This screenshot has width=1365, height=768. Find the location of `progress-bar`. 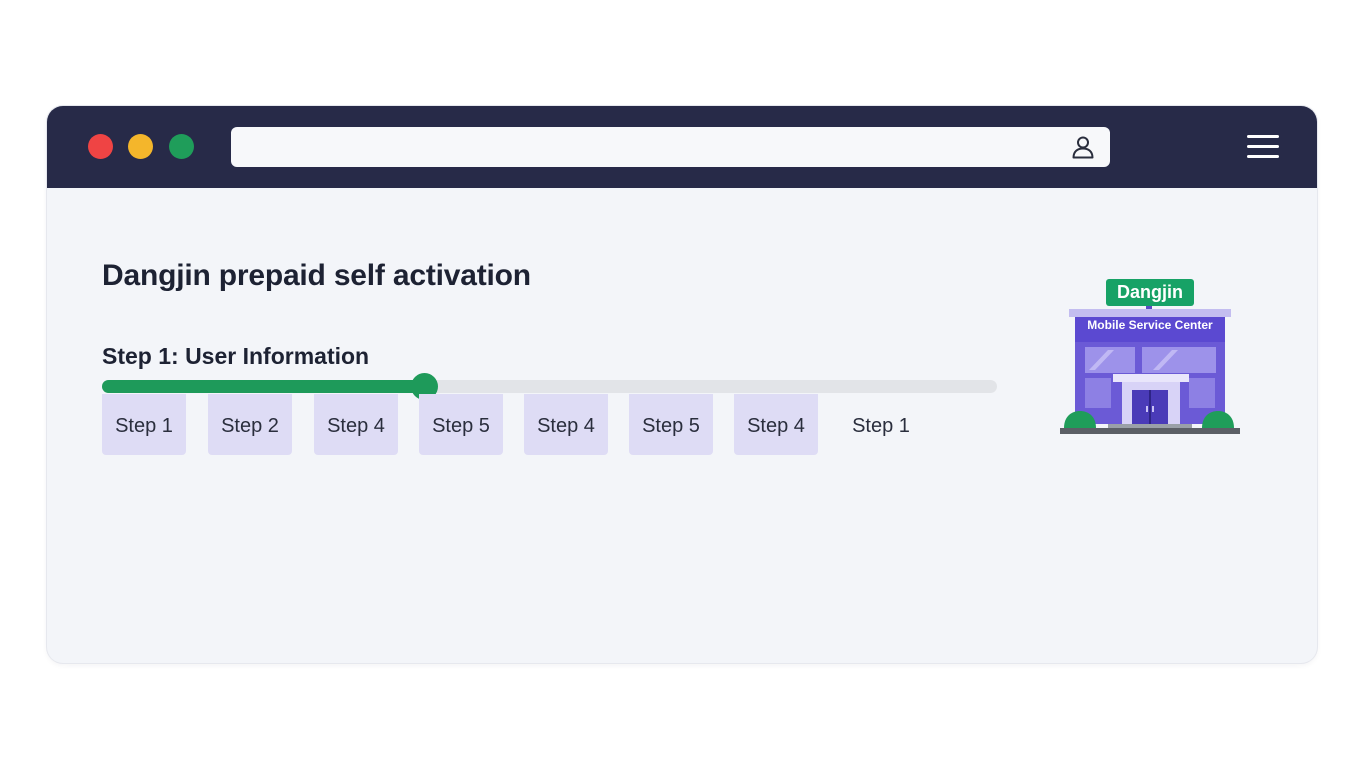

progress-bar is located at coordinates (549, 386).